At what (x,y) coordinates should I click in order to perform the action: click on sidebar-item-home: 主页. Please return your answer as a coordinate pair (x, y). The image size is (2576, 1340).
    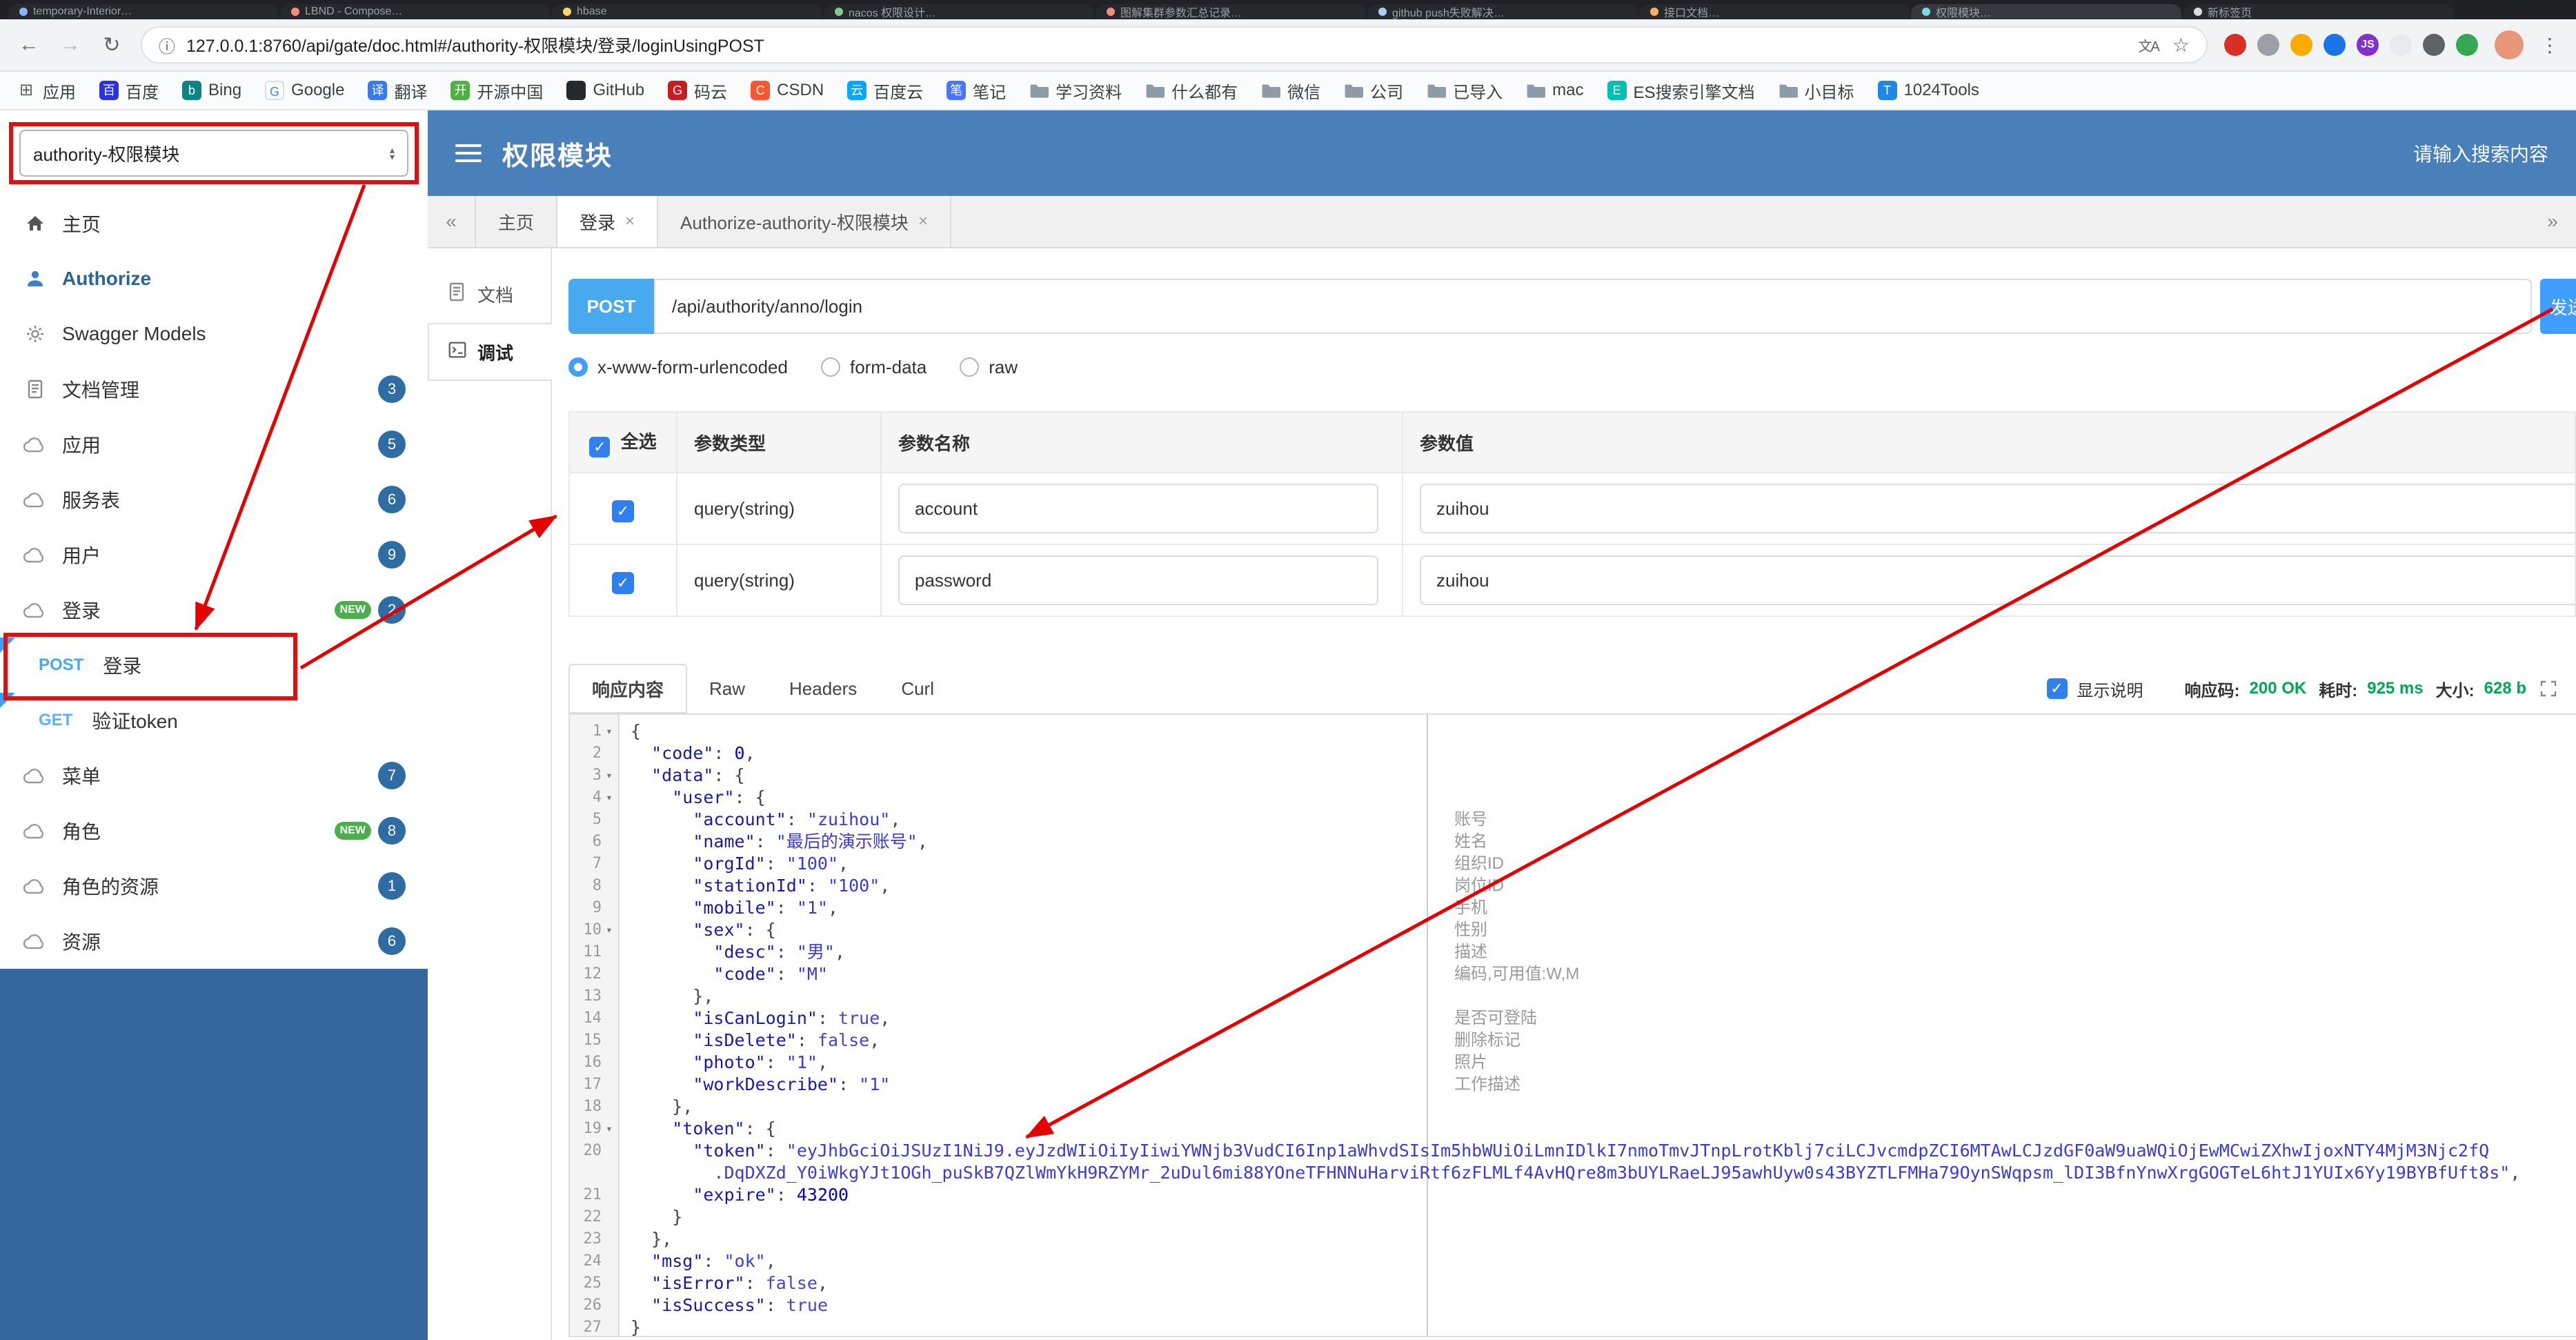
    Looking at the image, I should click on (214, 223).